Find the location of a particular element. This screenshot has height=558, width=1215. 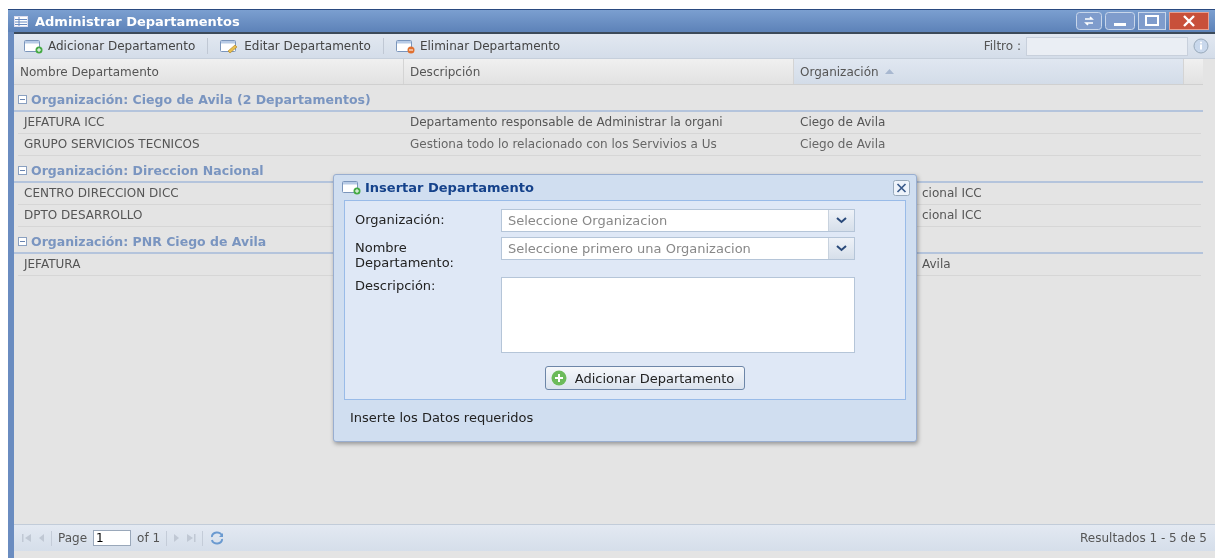

dialog-title: Insertar Departamento is located at coordinates (449, 187).